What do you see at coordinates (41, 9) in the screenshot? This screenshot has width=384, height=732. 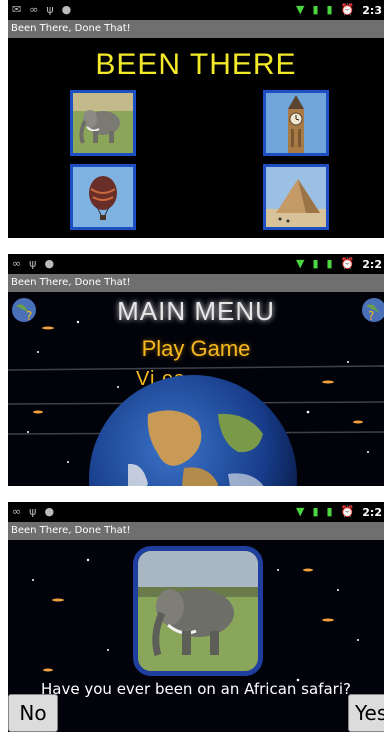 I see `notification-icons: ✉ ∞ ψ ●` at bounding box center [41, 9].